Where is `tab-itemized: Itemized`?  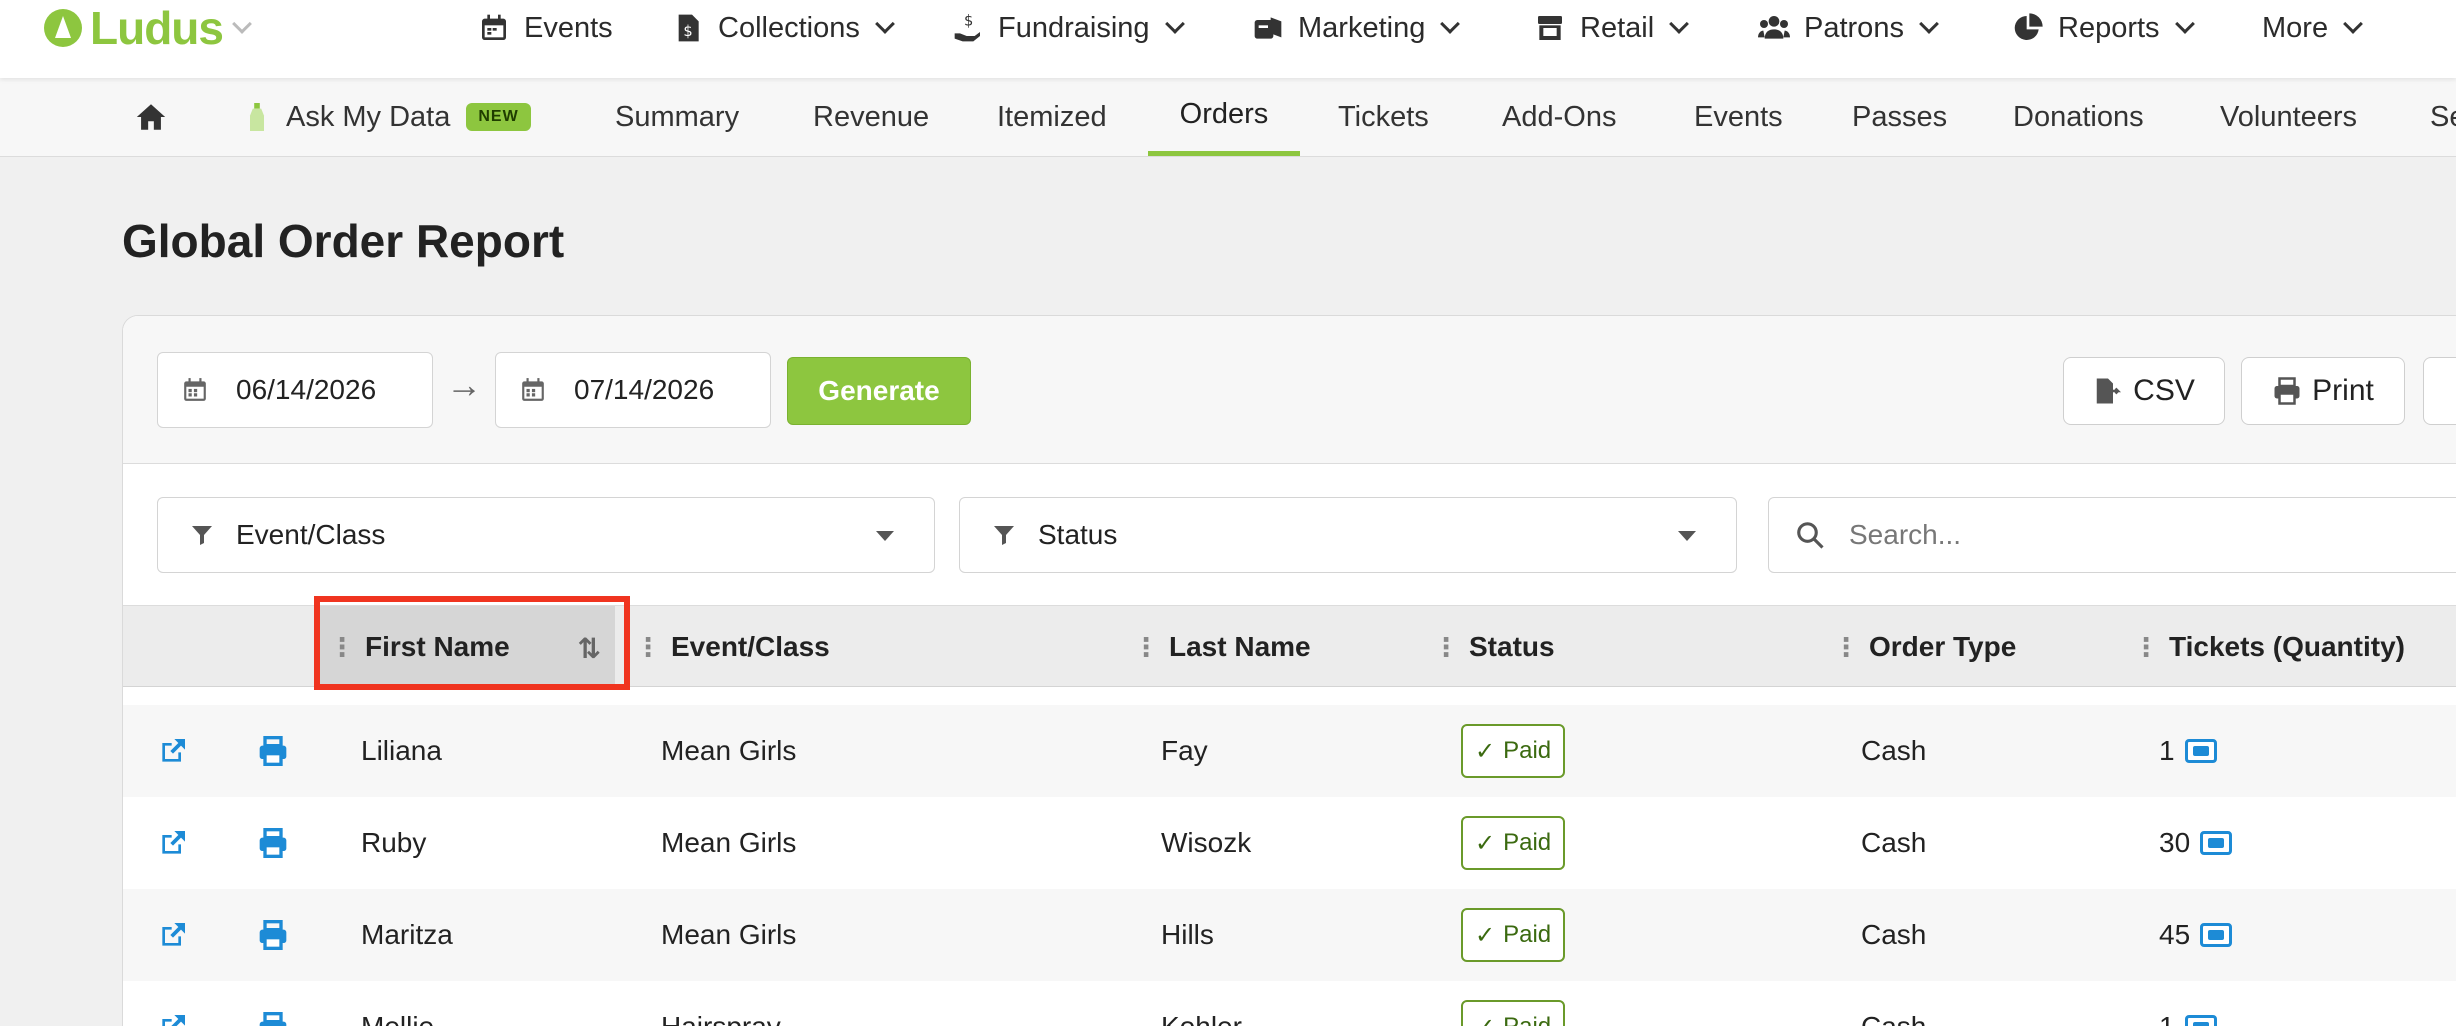
tab-itemized: Itemized is located at coordinates (1052, 117).